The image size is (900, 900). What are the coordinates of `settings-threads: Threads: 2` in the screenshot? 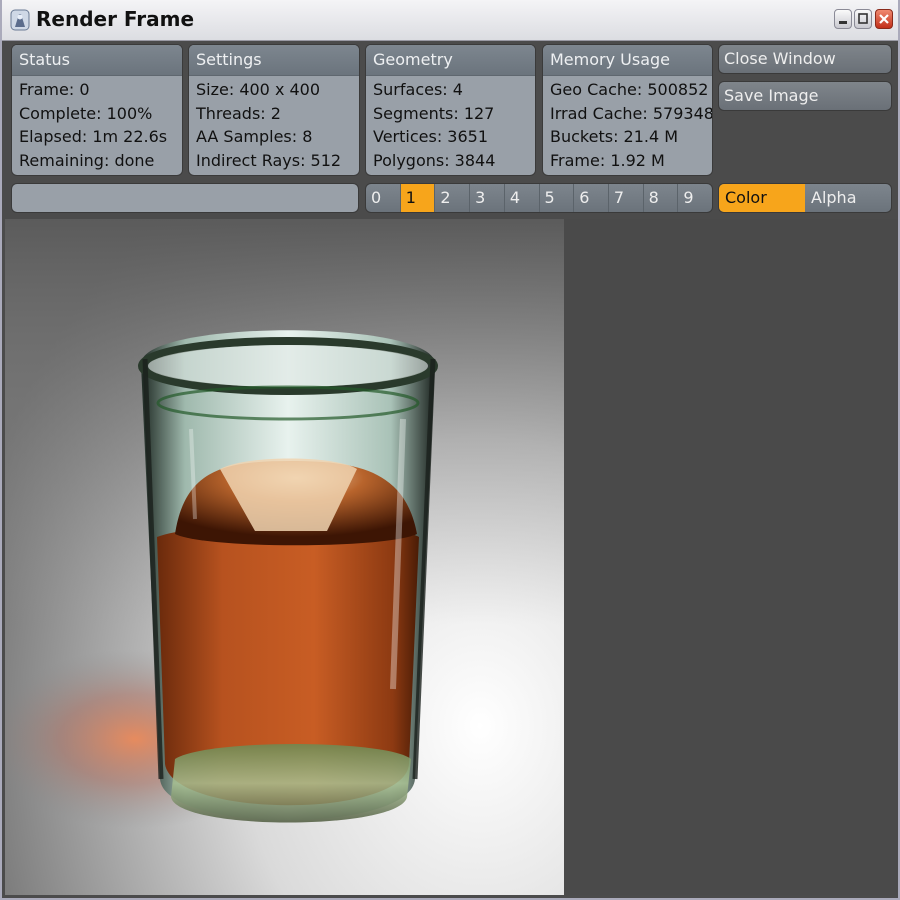 It's located at (238, 113).